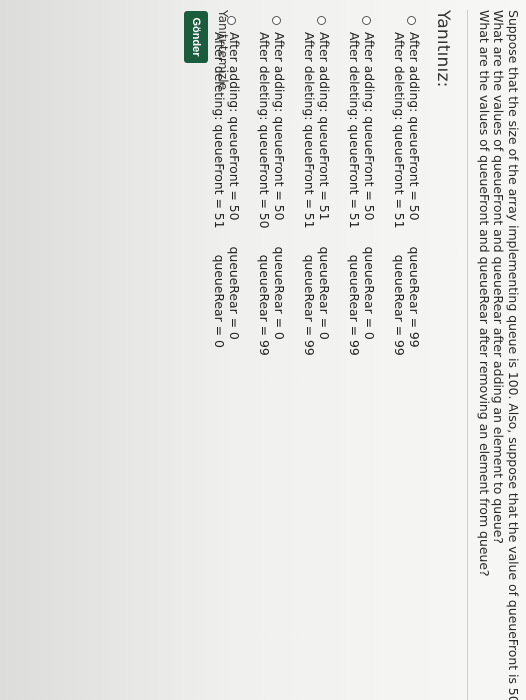 Image resolution: width=526 pixels, height=700 pixels. I want to click on answers-title: Yanıtınız:, so click(443, 49).